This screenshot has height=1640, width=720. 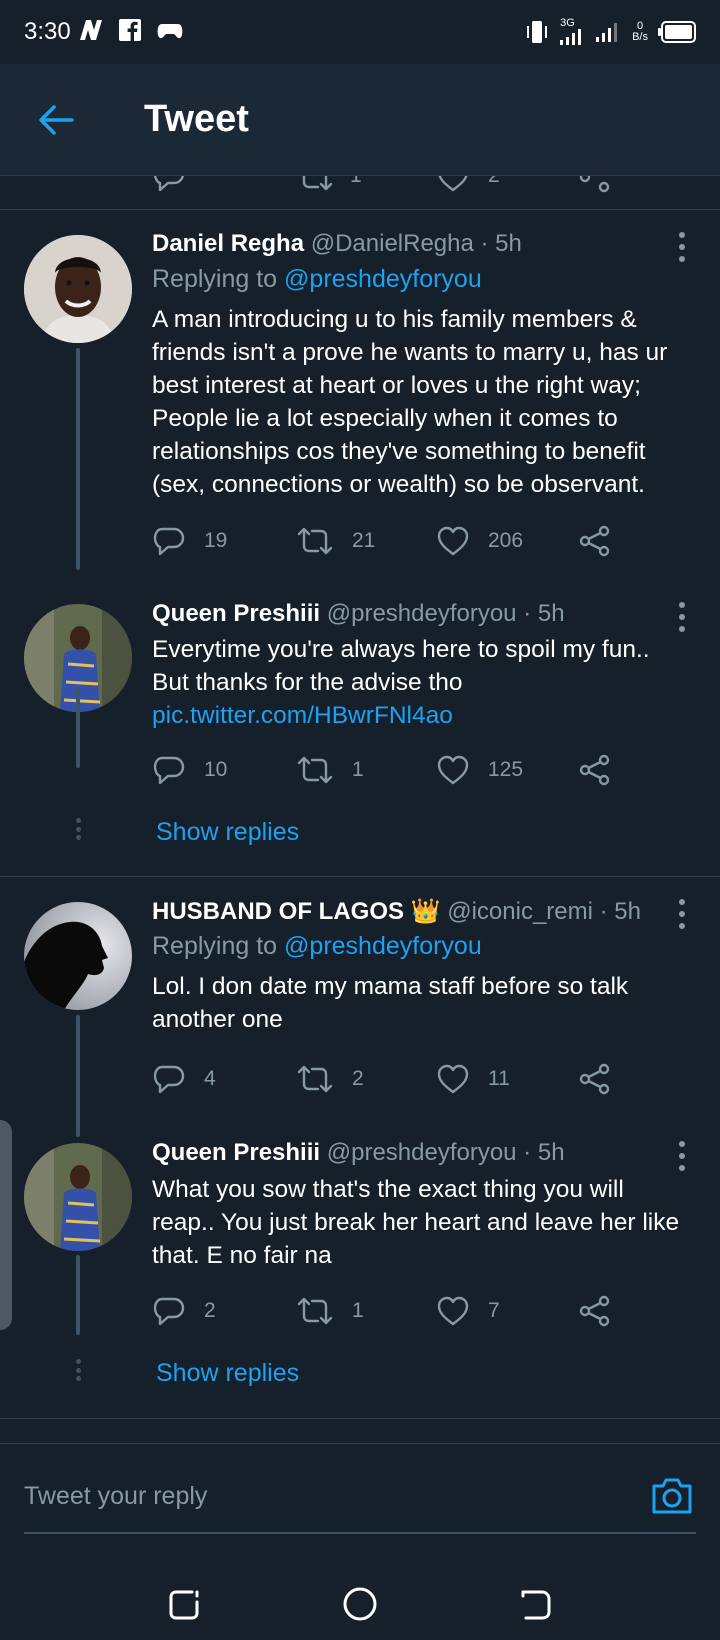 What do you see at coordinates (324, 1496) in the screenshot?
I see `reply-input: Tweet your reply` at bounding box center [324, 1496].